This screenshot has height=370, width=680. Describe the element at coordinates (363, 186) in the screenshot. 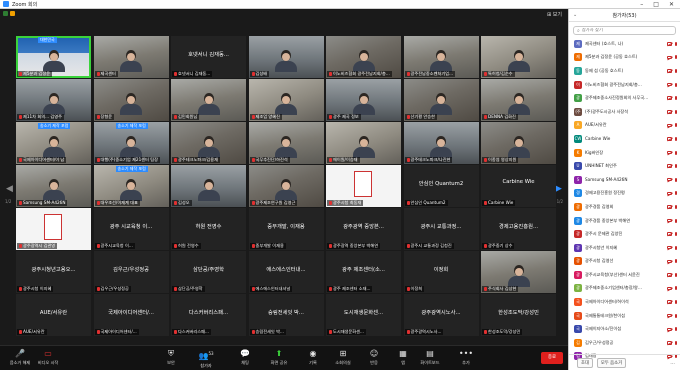

I see `video-tile: 광주시청 최동재` at that location.